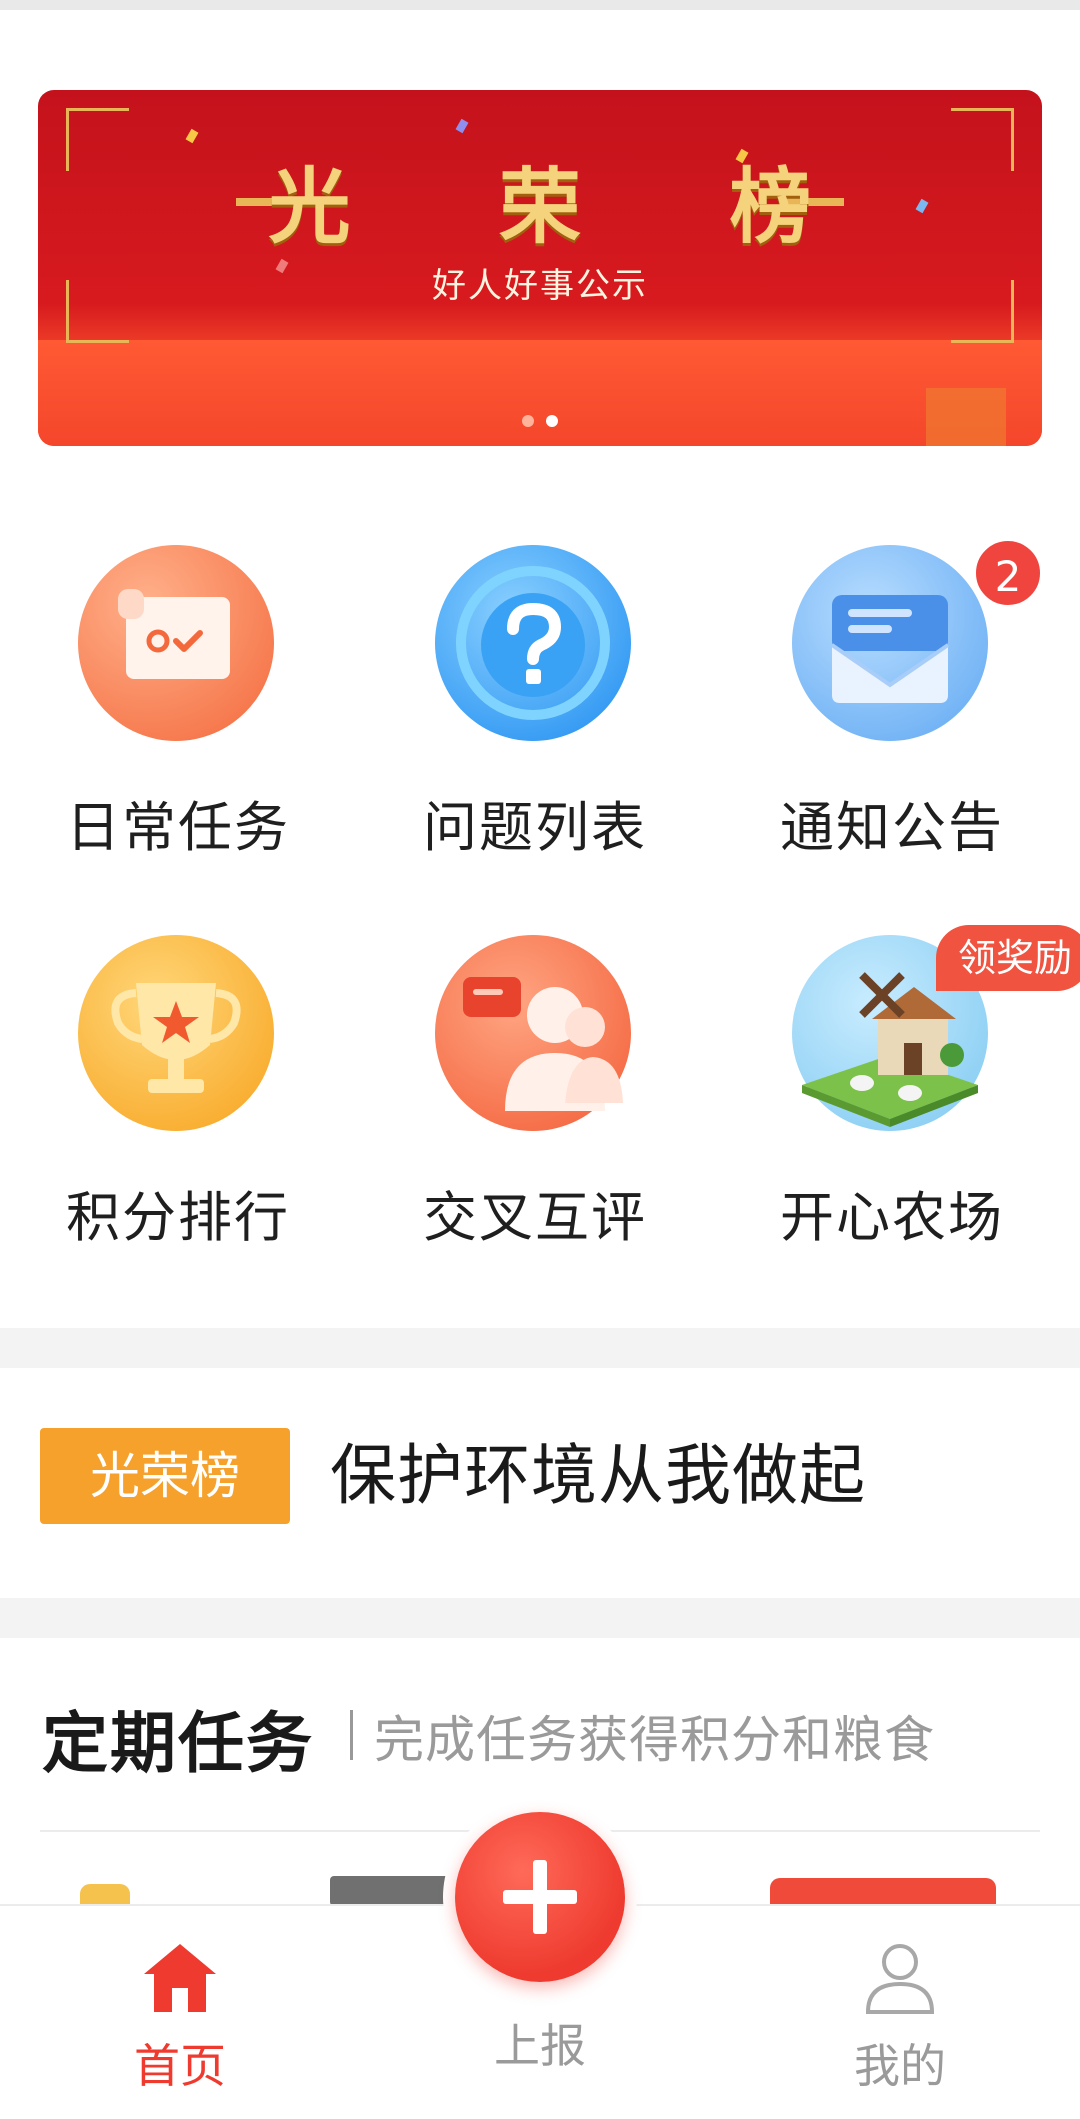 Image resolution: width=1080 pixels, height=2119 pixels. Describe the element at coordinates (351, 1735) in the screenshot. I see `section-title-divider` at that location.